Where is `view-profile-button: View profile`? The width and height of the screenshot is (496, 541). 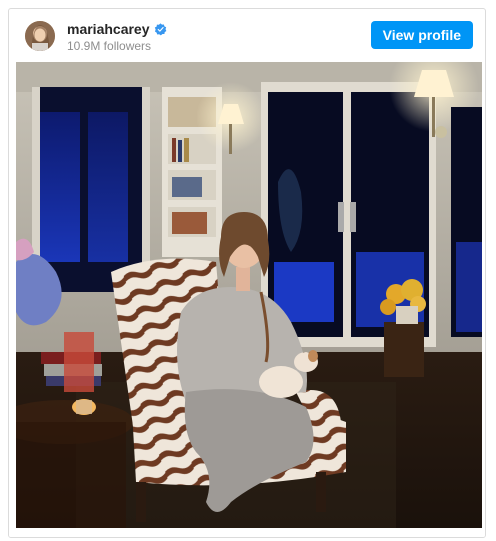 view-profile-button: View profile is located at coordinates (421, 35).